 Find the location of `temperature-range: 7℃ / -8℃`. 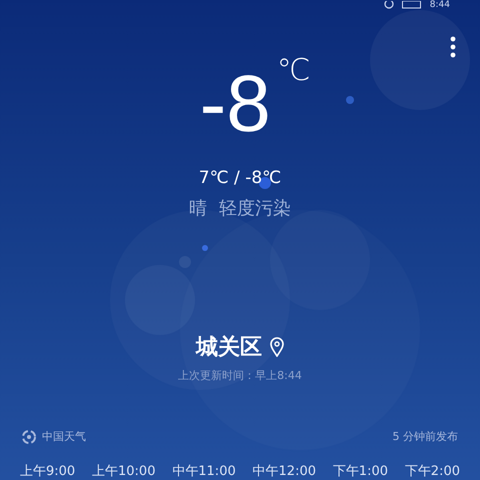

temperature-range: 7℃ / -8℃ is located at coordinates (240, 178).